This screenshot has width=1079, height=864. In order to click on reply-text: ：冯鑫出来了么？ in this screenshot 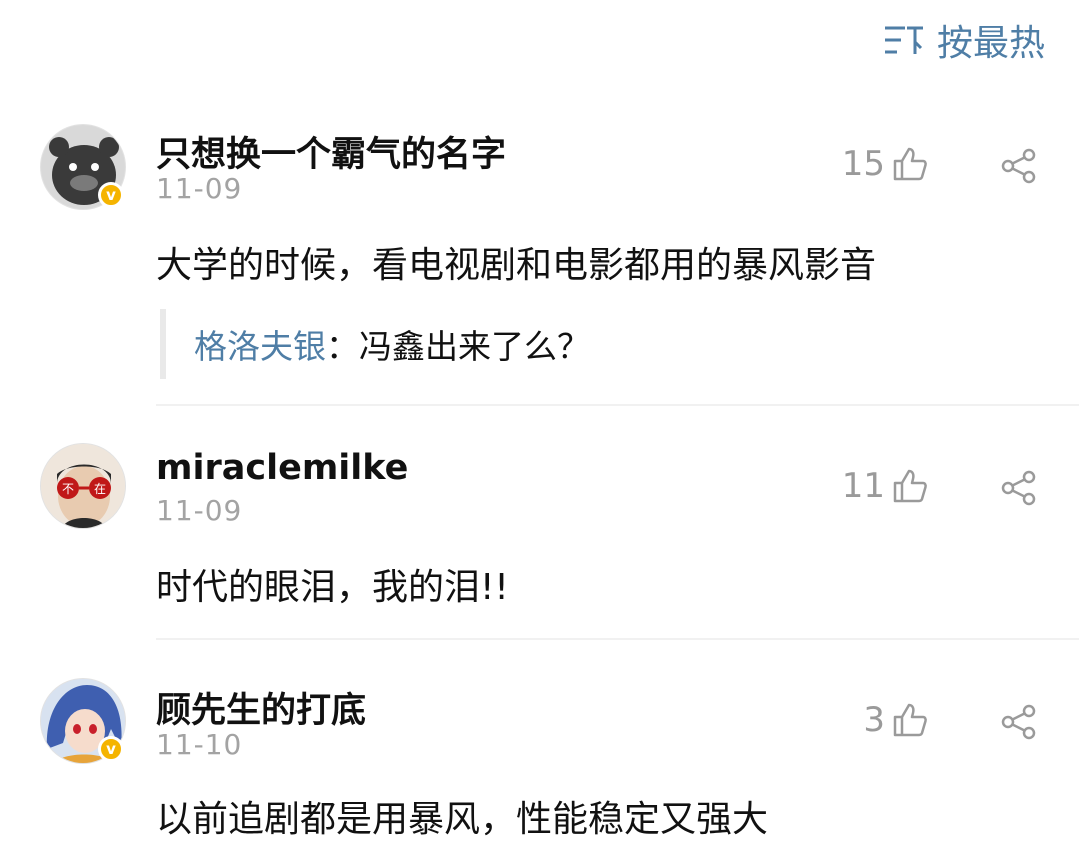, I will do `click(458, 346)`.